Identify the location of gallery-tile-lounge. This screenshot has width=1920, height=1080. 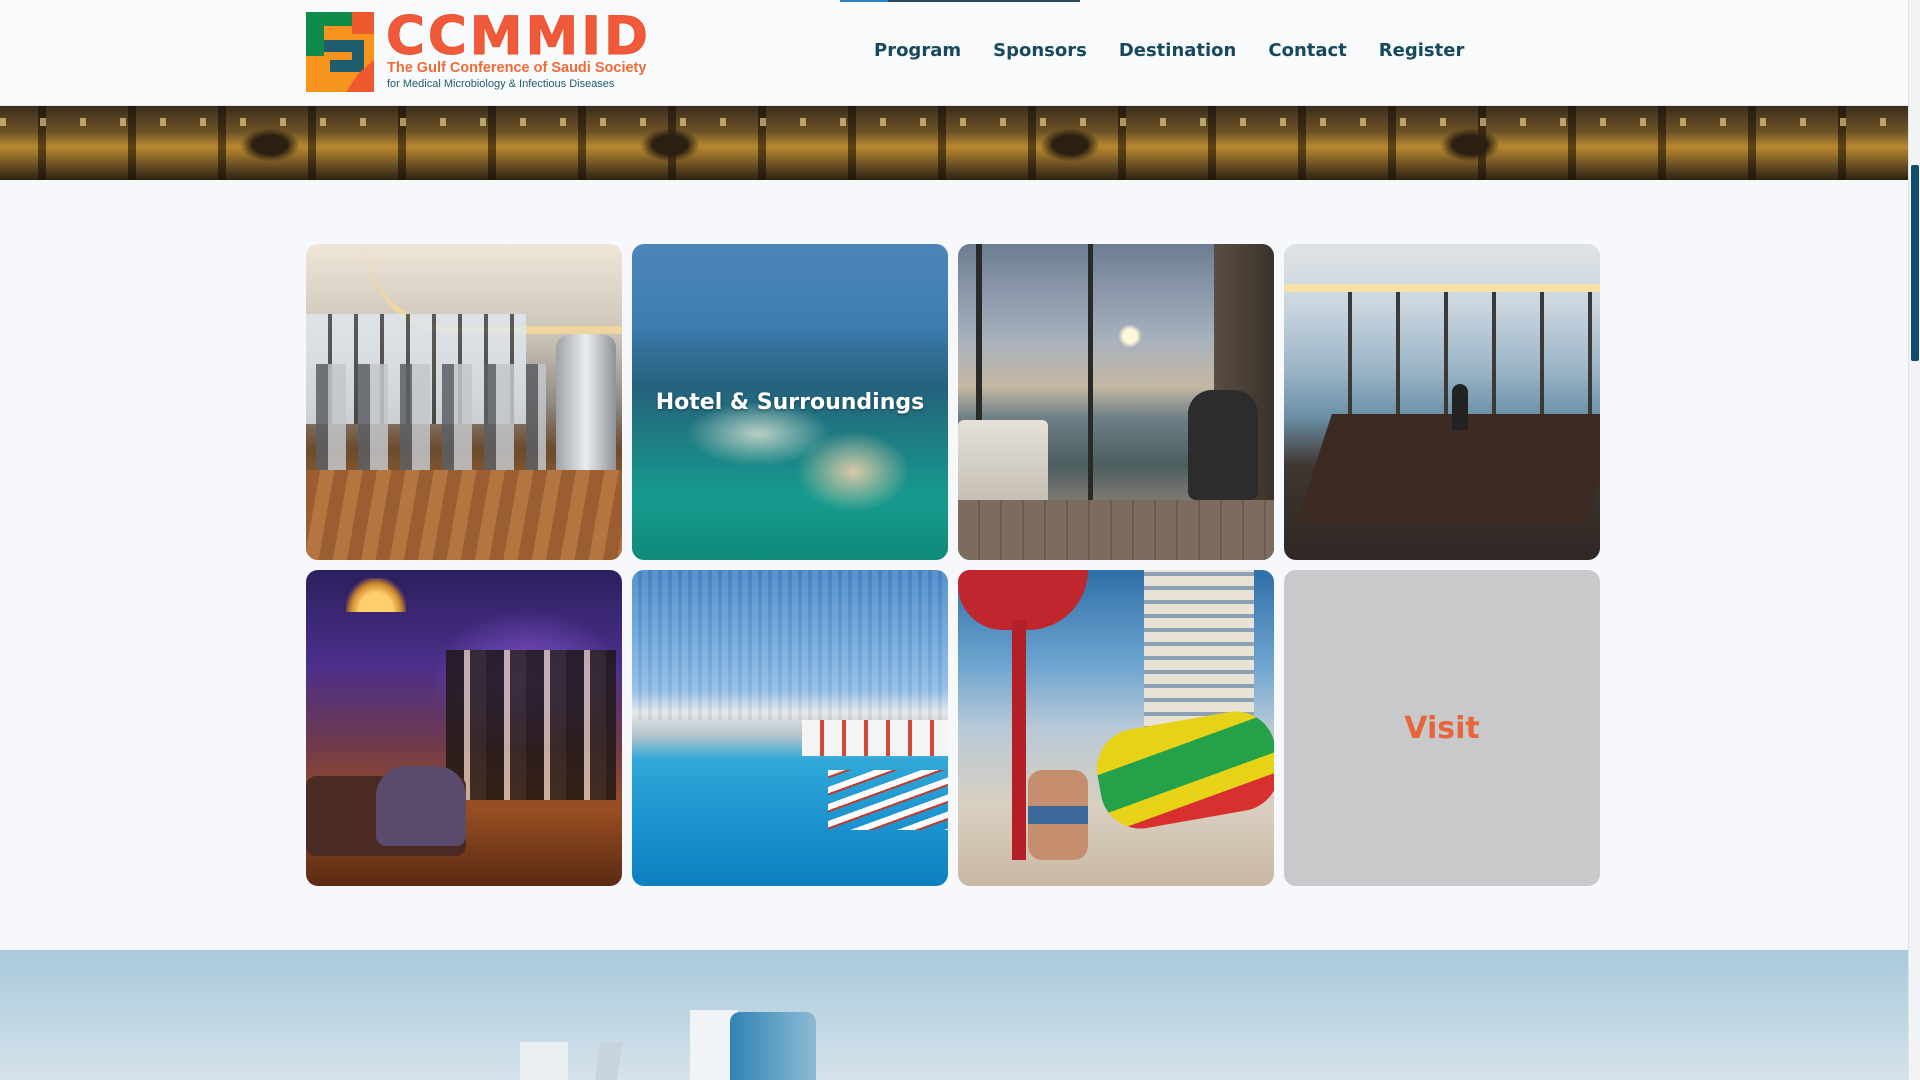
(464, 728).